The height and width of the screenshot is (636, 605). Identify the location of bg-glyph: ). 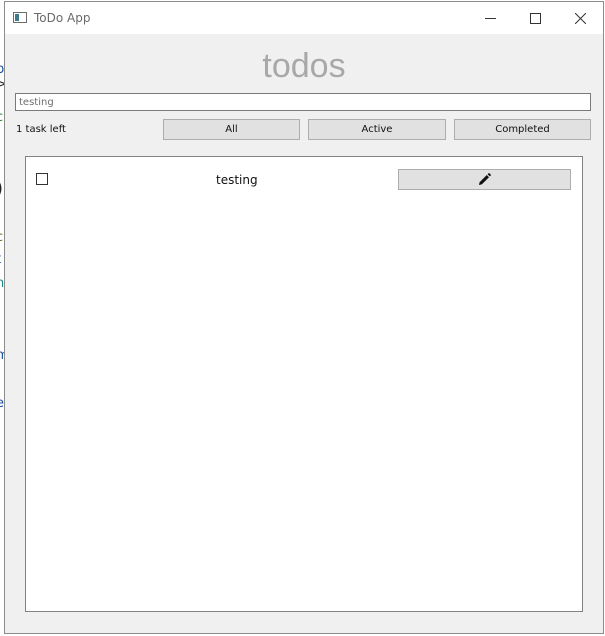
(1, 188).